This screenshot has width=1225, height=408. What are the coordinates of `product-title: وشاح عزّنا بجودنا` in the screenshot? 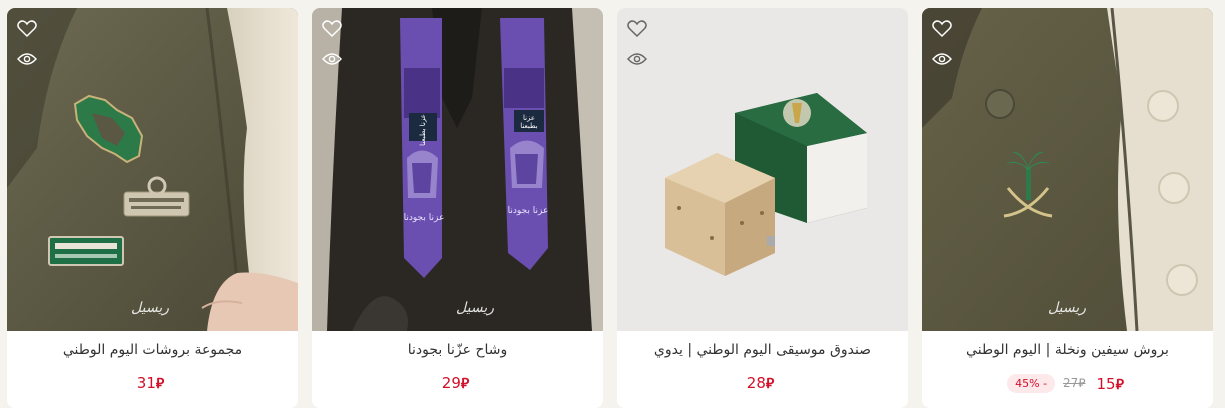 It's located at (457, 350).